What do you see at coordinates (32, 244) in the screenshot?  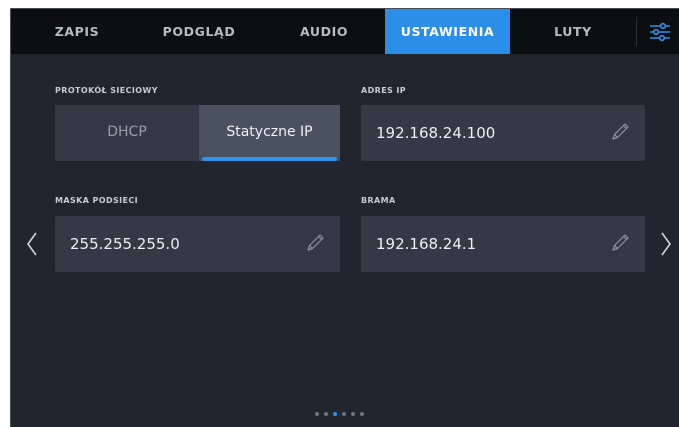 I see `chevron-left-icon` at bounding box center [32, 244].